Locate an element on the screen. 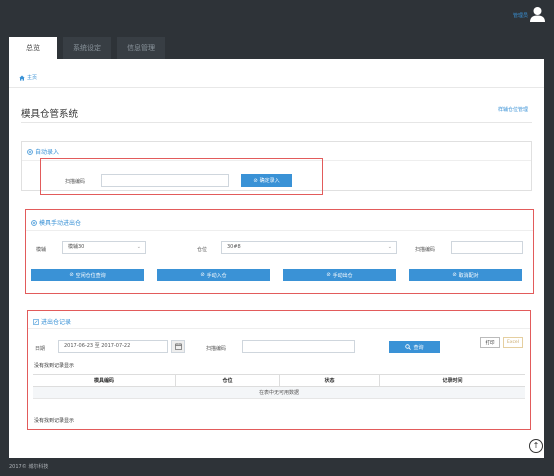 The height and width of the screenshot is (476, 554). cancel-pairing-label: 取消配对 is located at coordinates (468, 275).